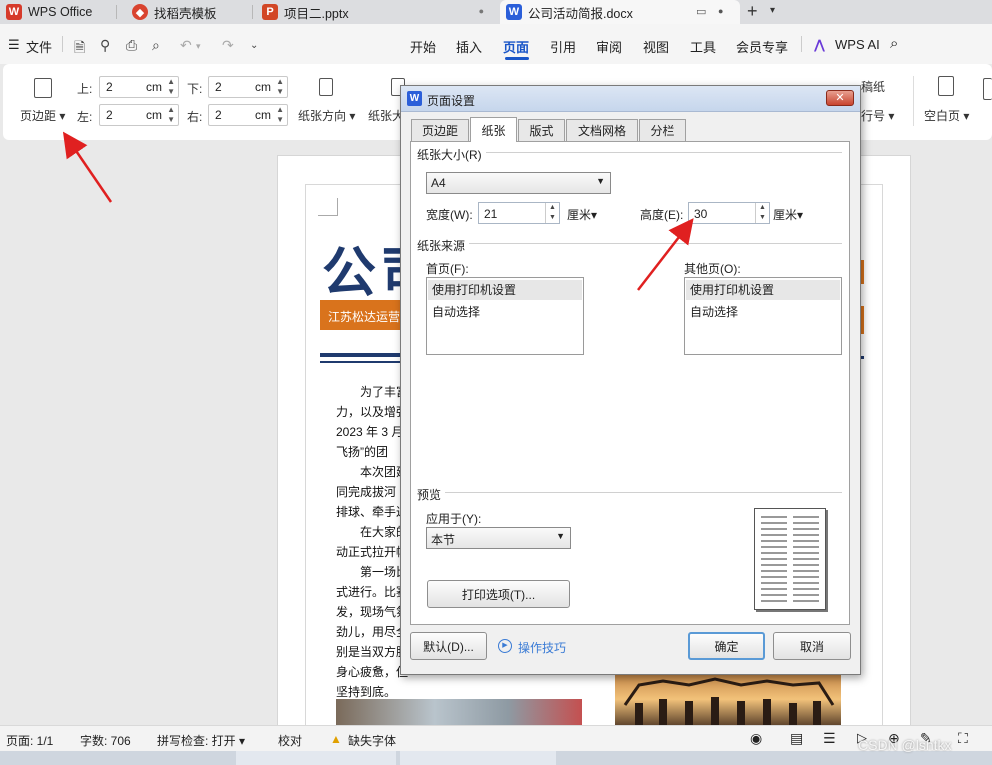 The height and width of the screenshot is (765, 992). What do you see at coordinates (454, 519) in the screenshot?
I see `apply-to-label: 应用于(Y):` at bounding box center [454, 519].